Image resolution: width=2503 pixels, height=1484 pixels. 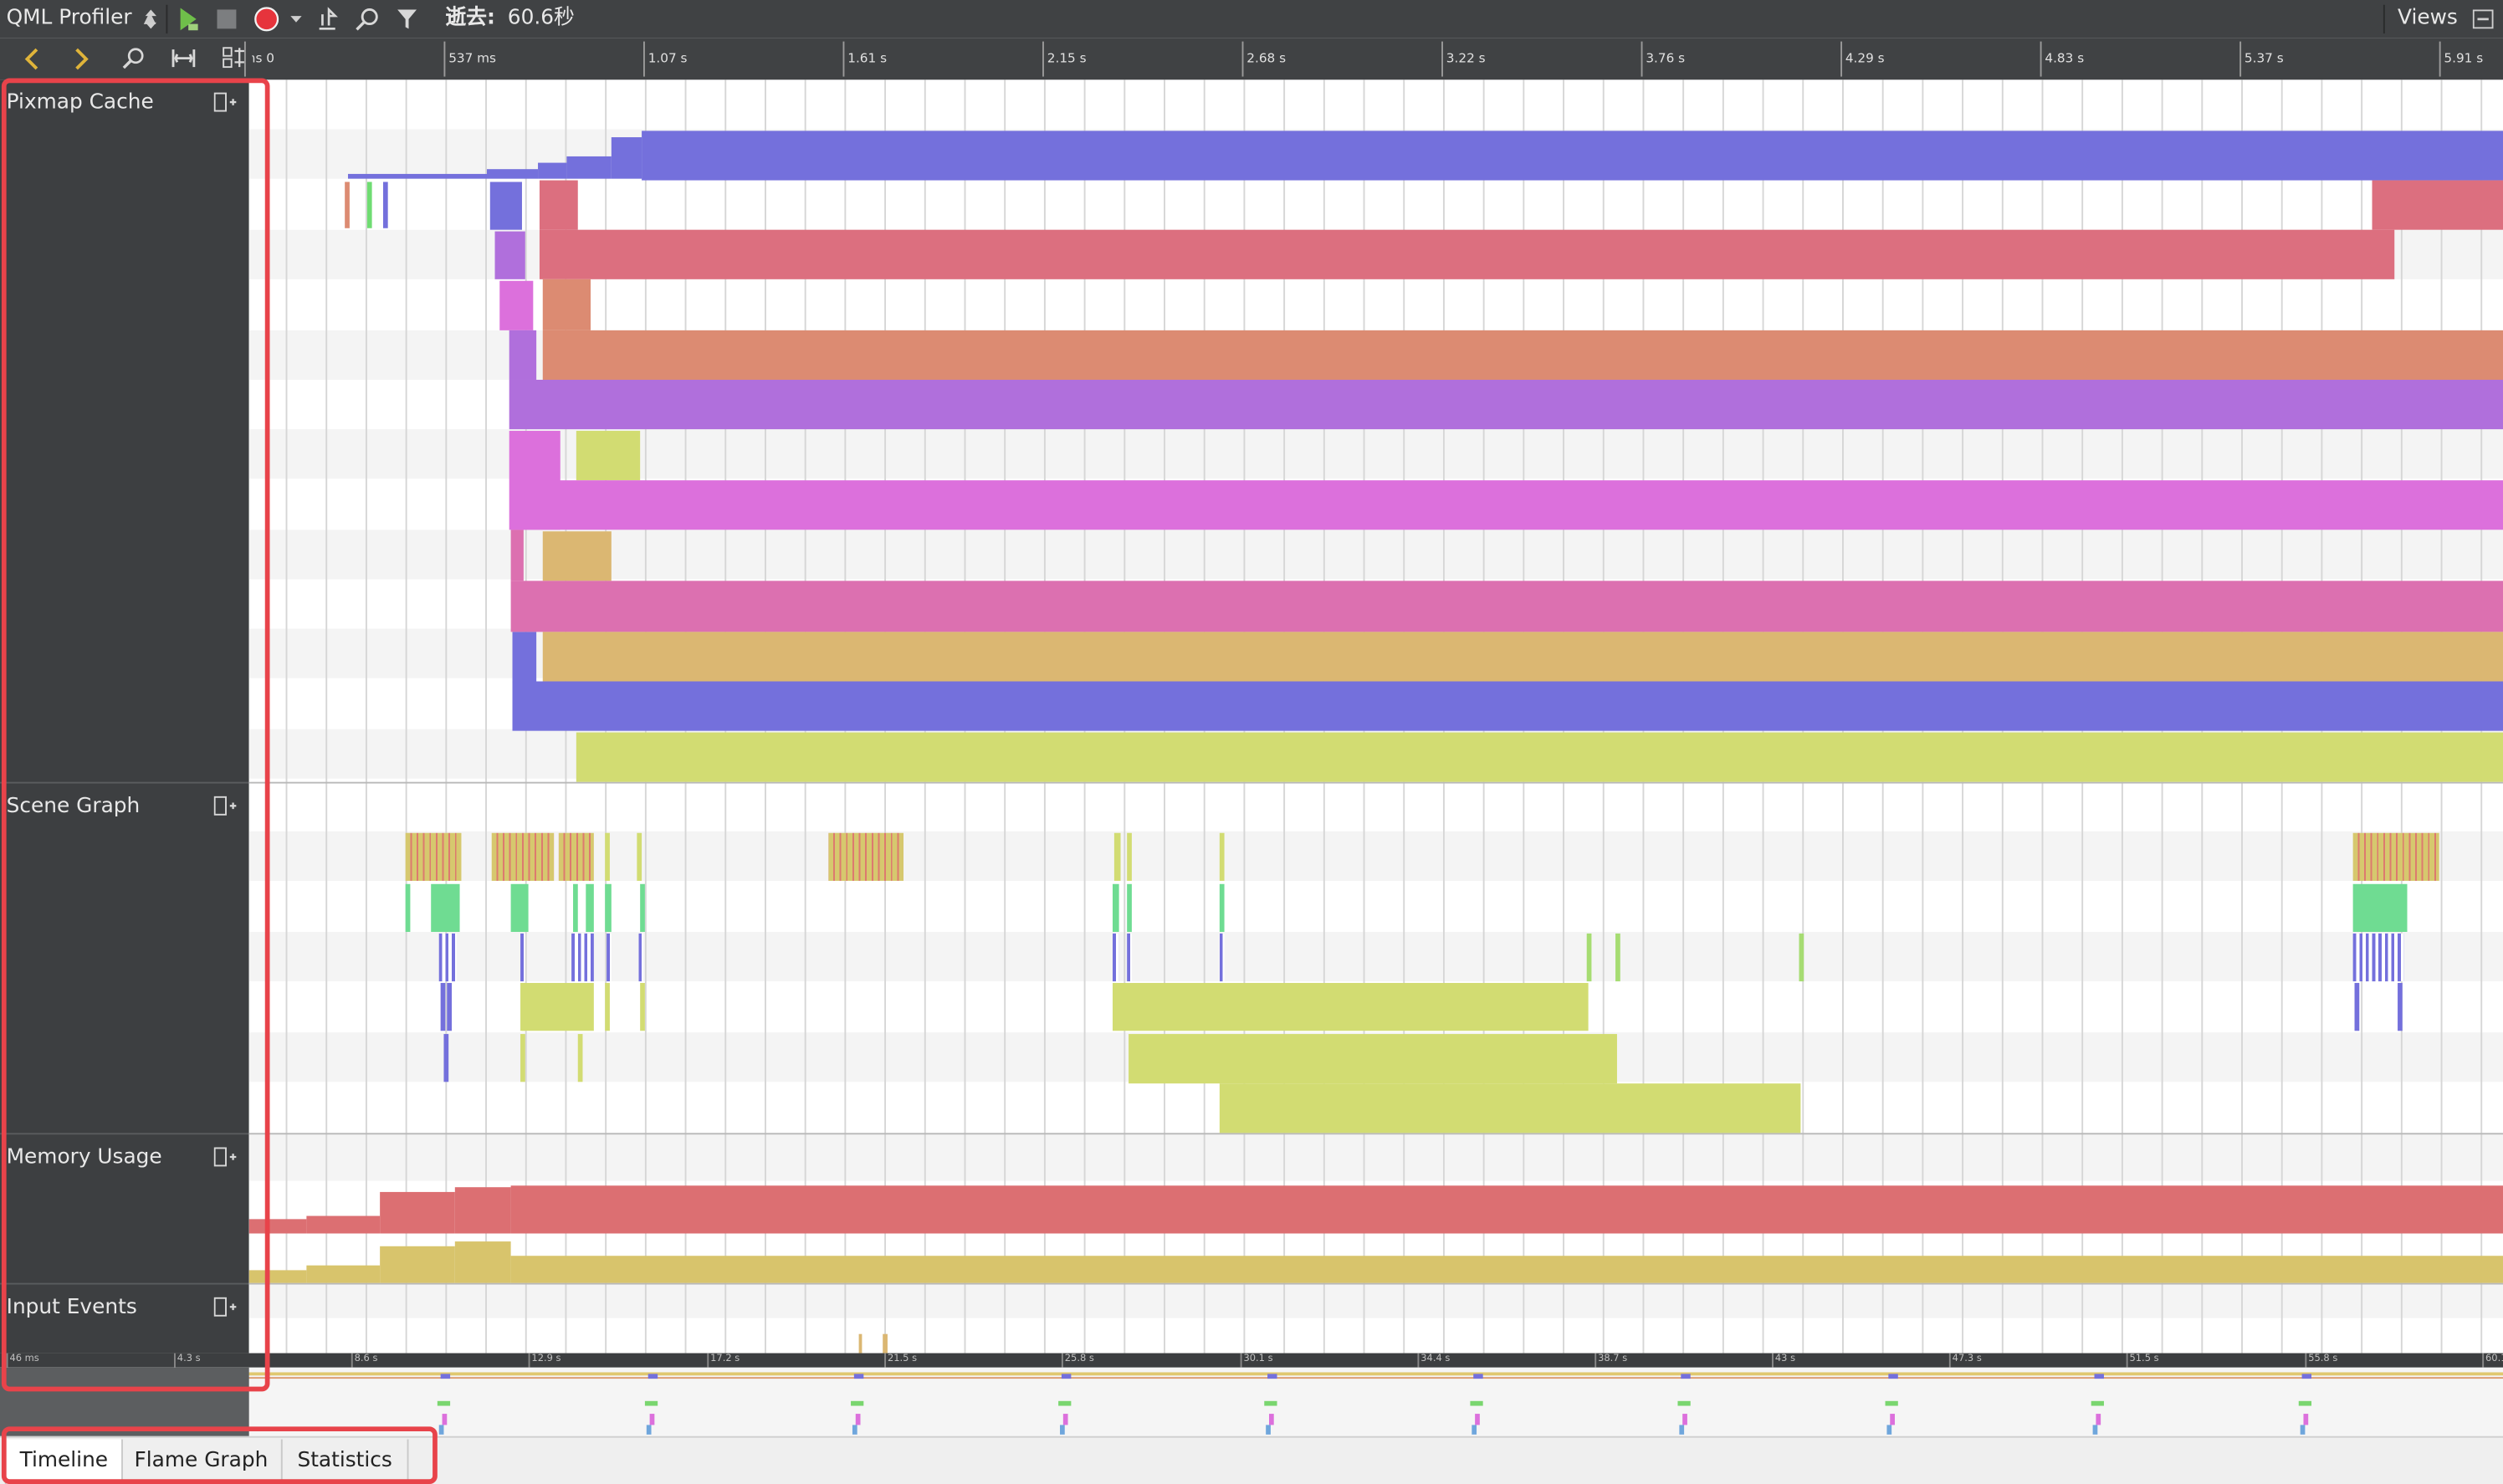 I want to click on clear-icon, so click(x=327, y=20).